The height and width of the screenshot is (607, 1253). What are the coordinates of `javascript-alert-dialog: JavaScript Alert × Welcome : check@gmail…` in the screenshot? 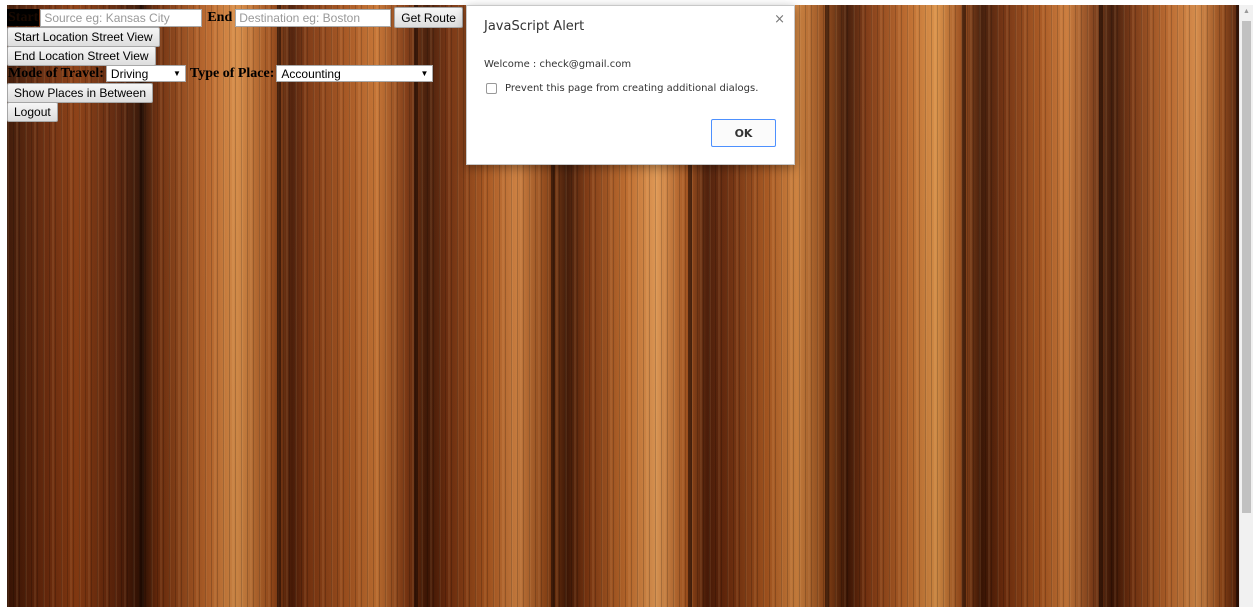 It's located at (630, 85).